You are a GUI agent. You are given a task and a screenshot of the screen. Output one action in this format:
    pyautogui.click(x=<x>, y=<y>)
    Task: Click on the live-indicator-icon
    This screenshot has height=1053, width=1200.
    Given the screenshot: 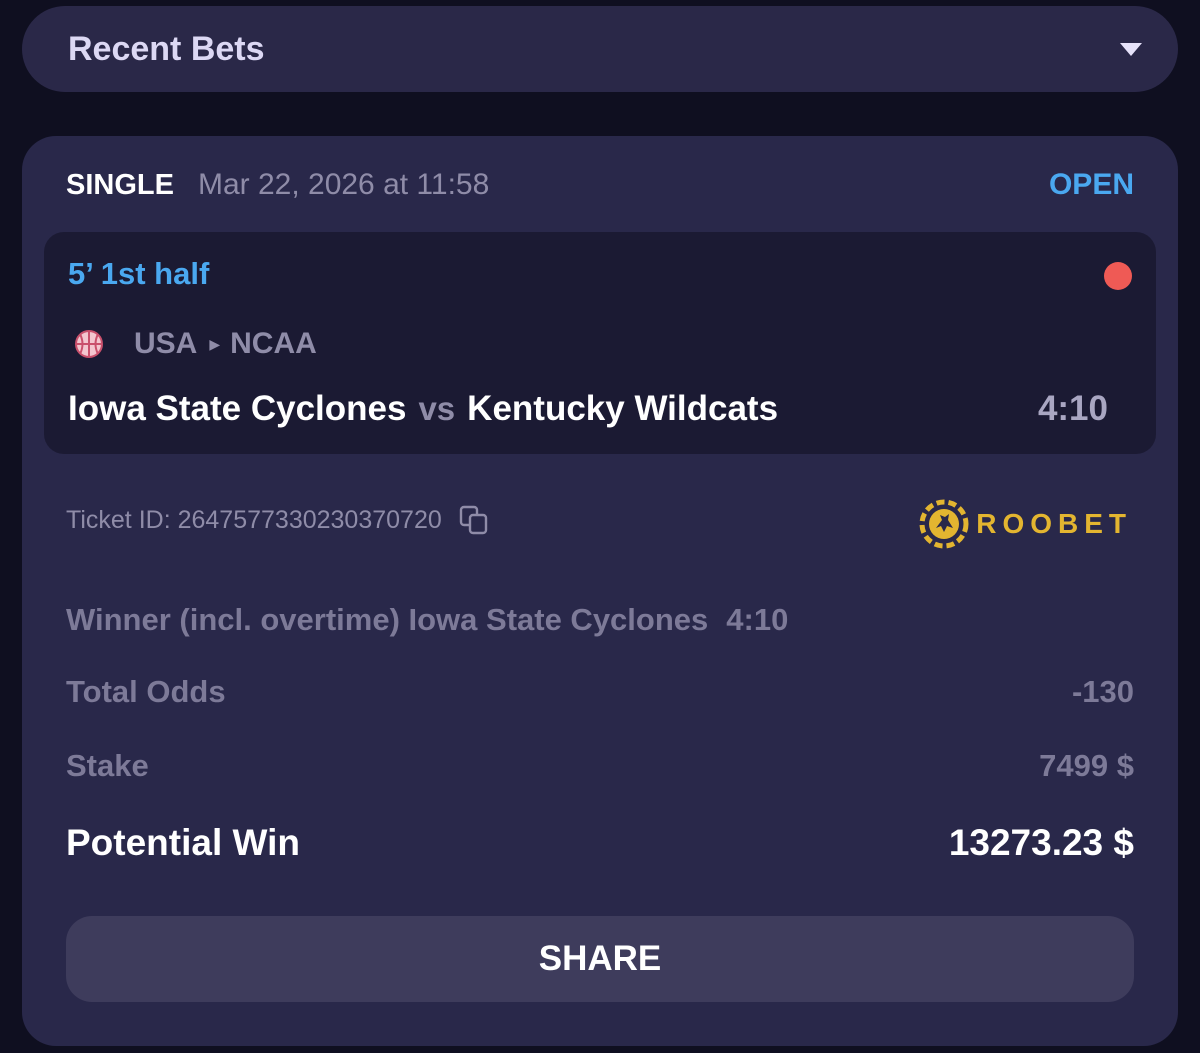 What is the action you would take?
    pyautogui.click(x=1118, y=276)
    